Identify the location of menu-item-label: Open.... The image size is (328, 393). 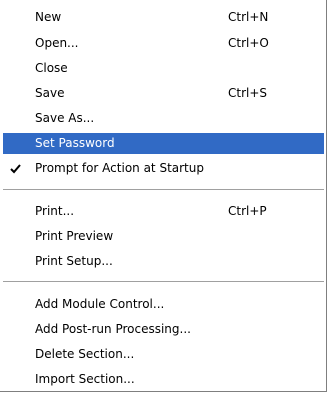
(57, 43).